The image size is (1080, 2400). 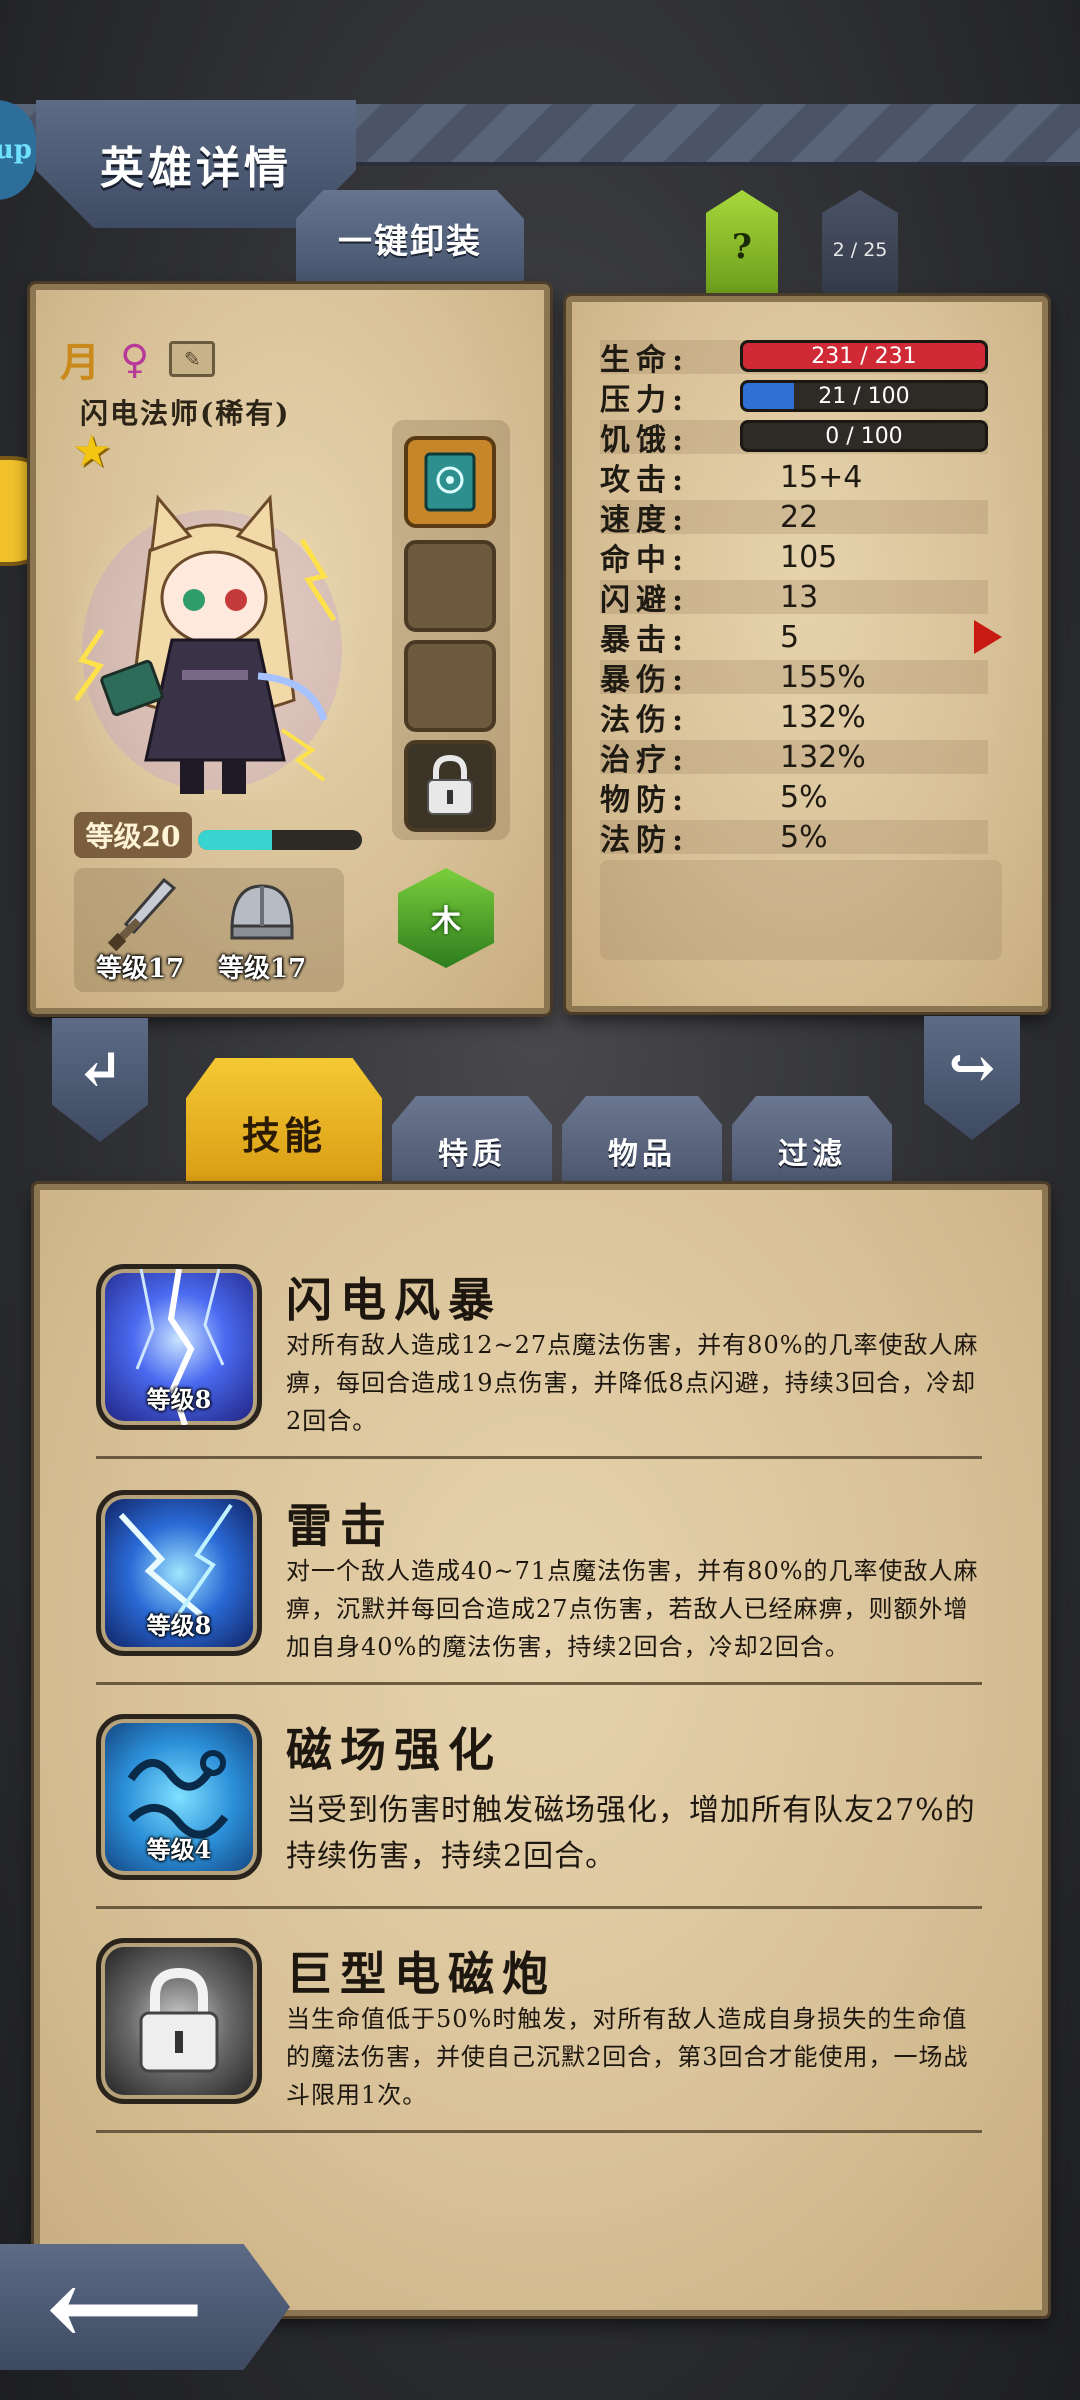 What do you see at coordinates (16, 150) in the screenshot?
I see `side-badge-label: up` at bounding box center [16, 150].